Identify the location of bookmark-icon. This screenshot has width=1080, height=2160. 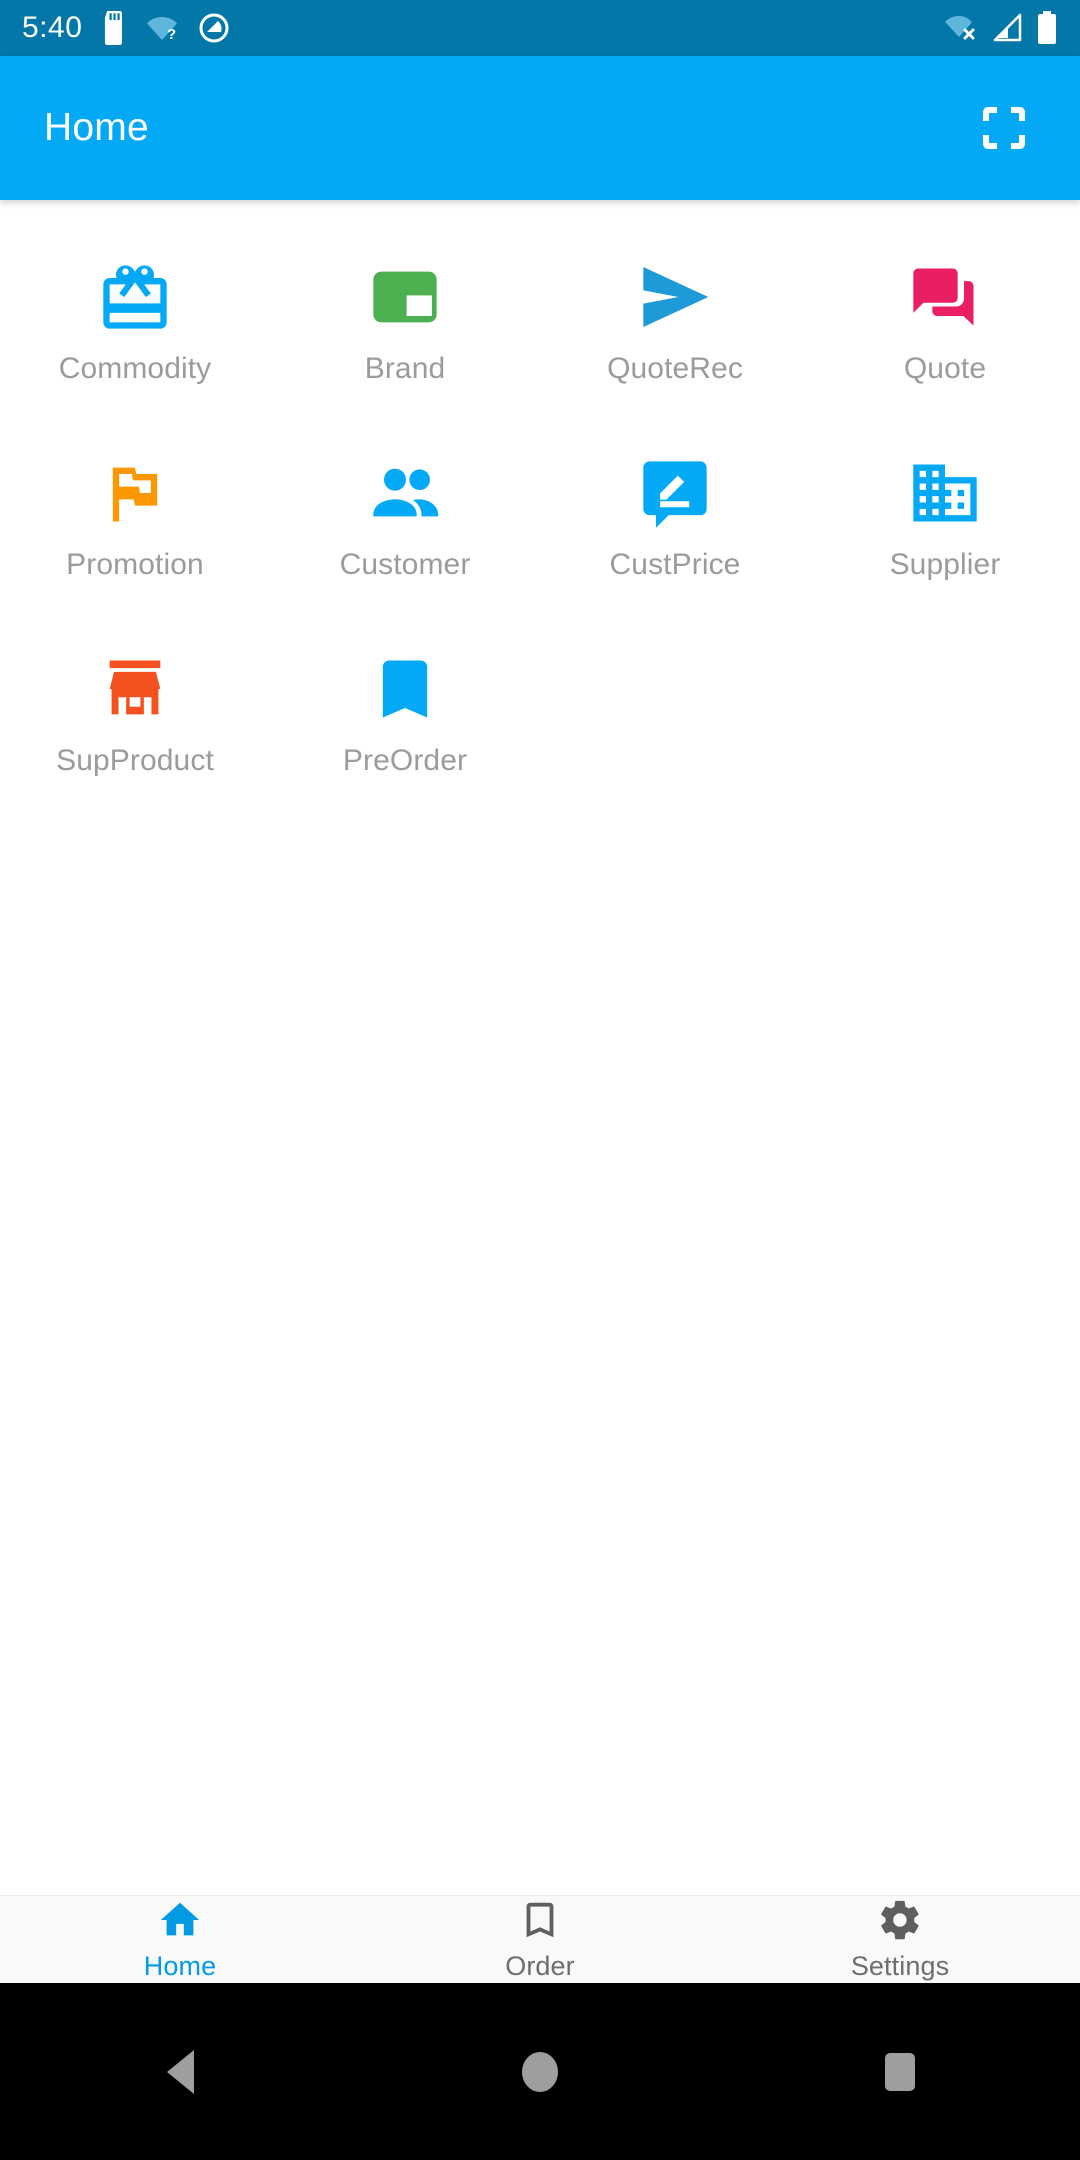
(405, 689).